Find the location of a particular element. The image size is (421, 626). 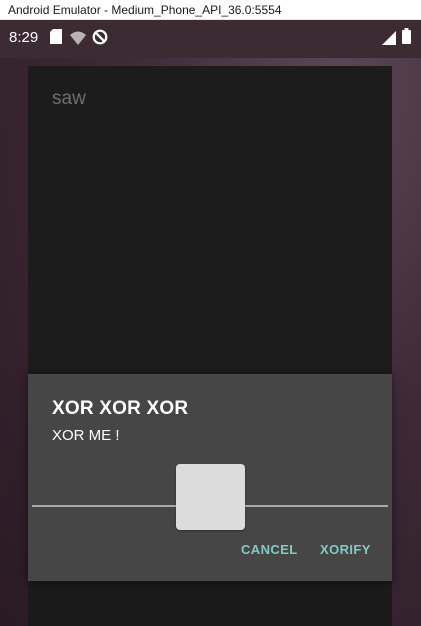

status-time: 8:29 is located at coordinates (24, 37).